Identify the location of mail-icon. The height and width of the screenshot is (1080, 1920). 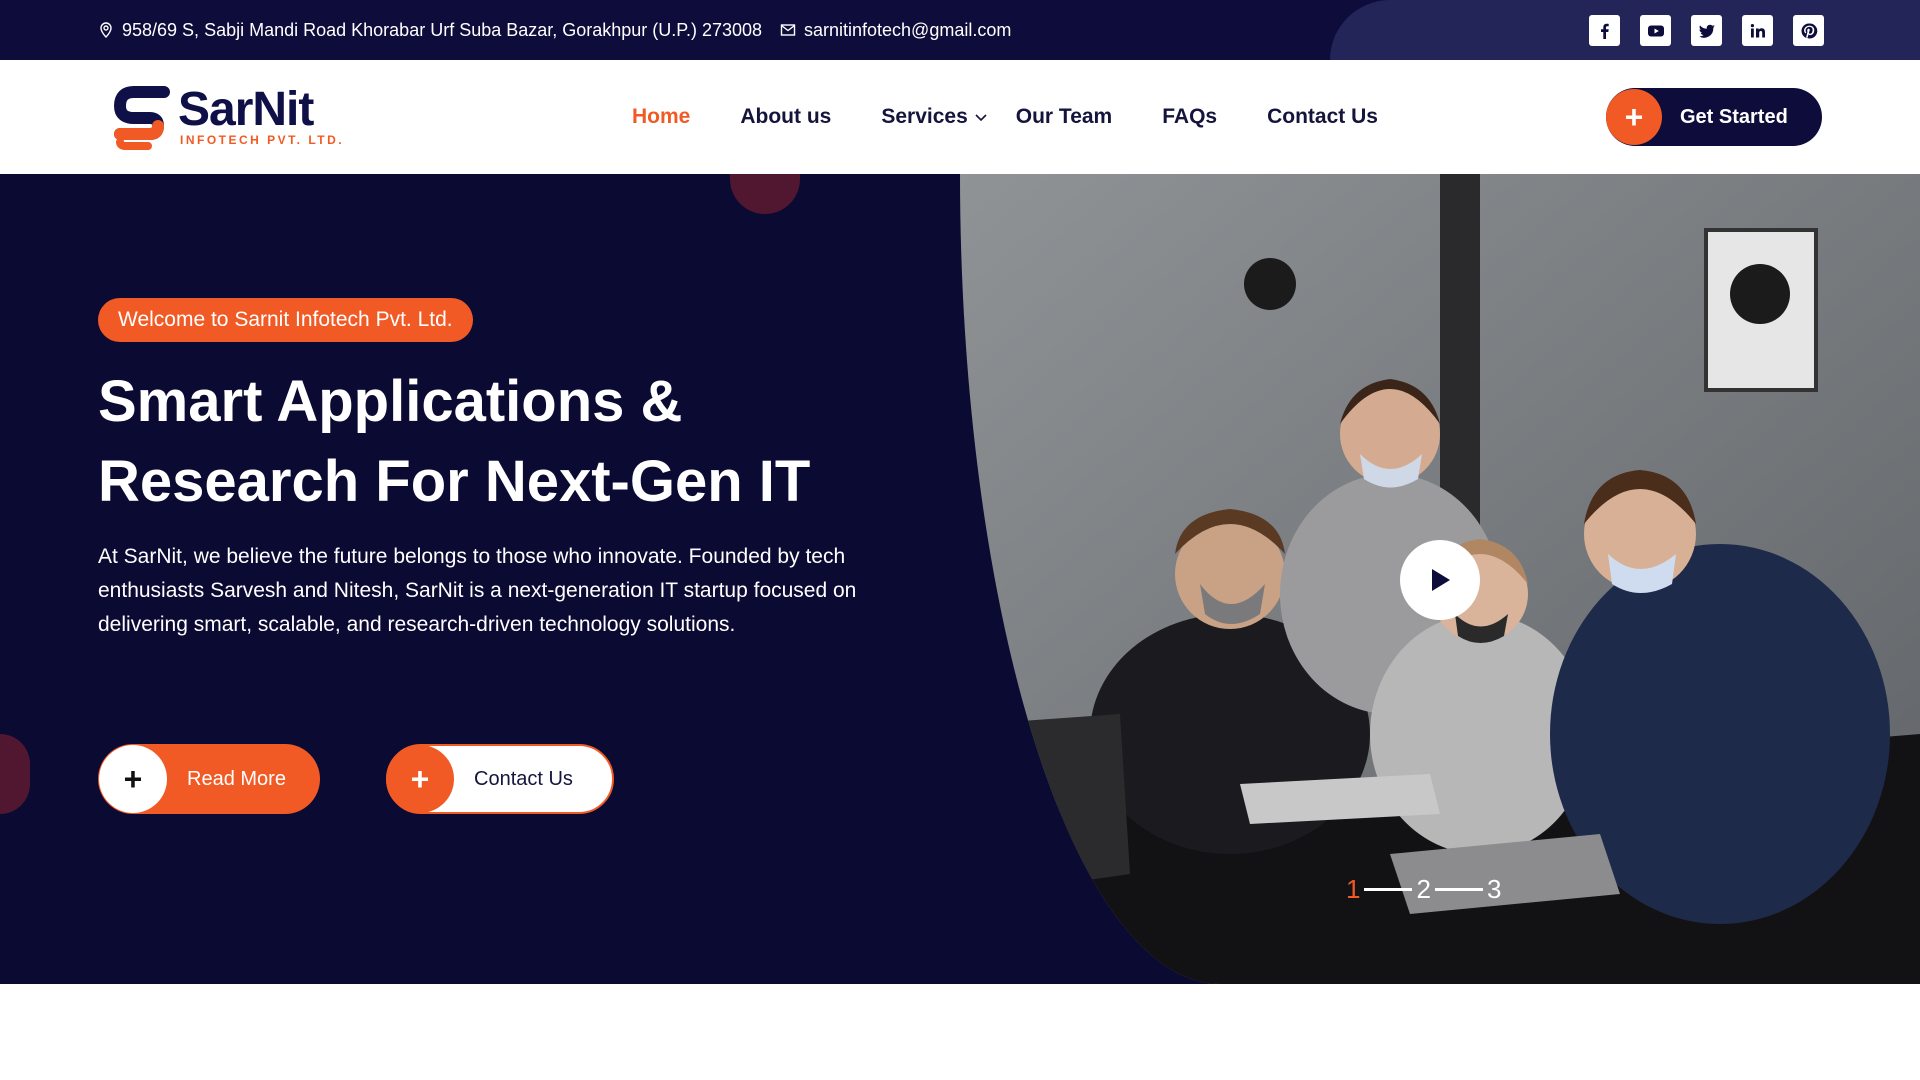
(788, 30).